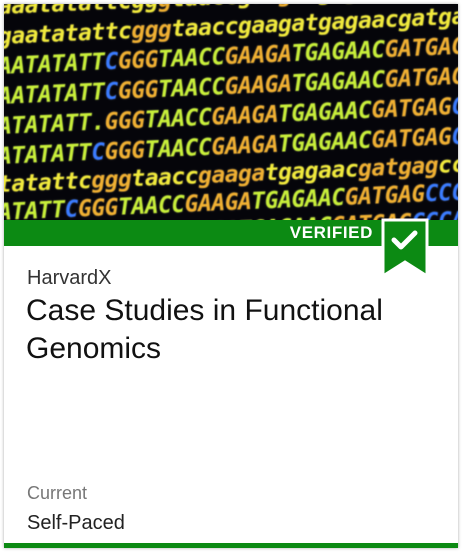 The height and width of the screenshot is (552, 466). What do you see at coordinates (231, 330) in the screenshot?
I see `course-title: Case Studies in Functional Genomics` at bounding box center [231, 330].